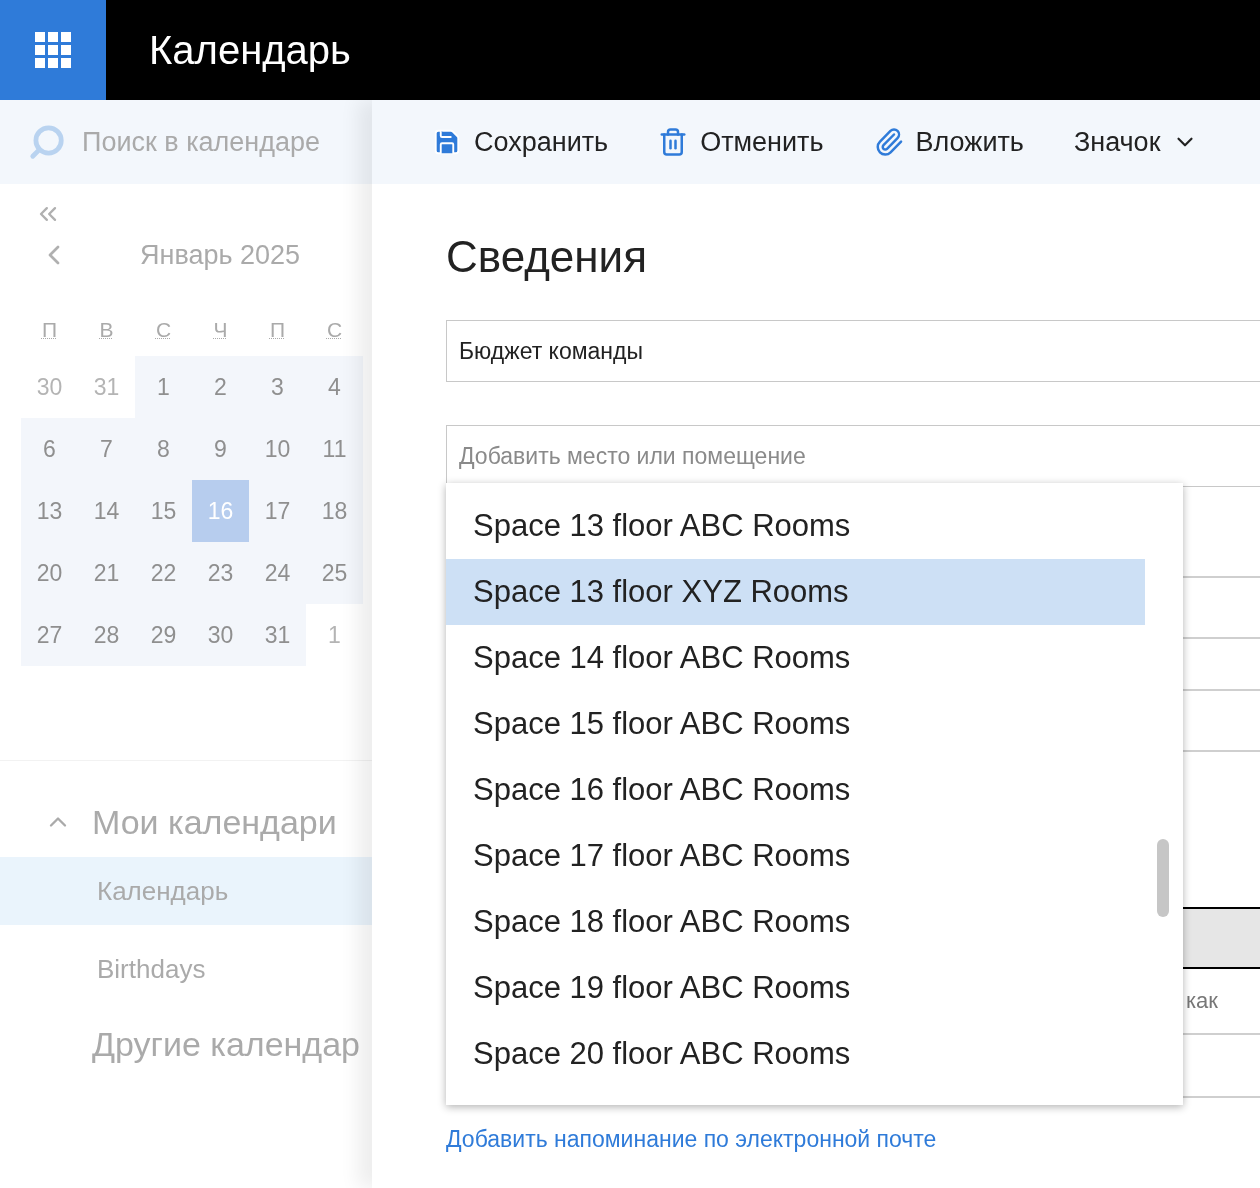 Image resolution: width=1260 pixels, height=1188 pixels. Describe the element at coordinates (47, 142) in the screenshot. I see `search-icon` at that location.